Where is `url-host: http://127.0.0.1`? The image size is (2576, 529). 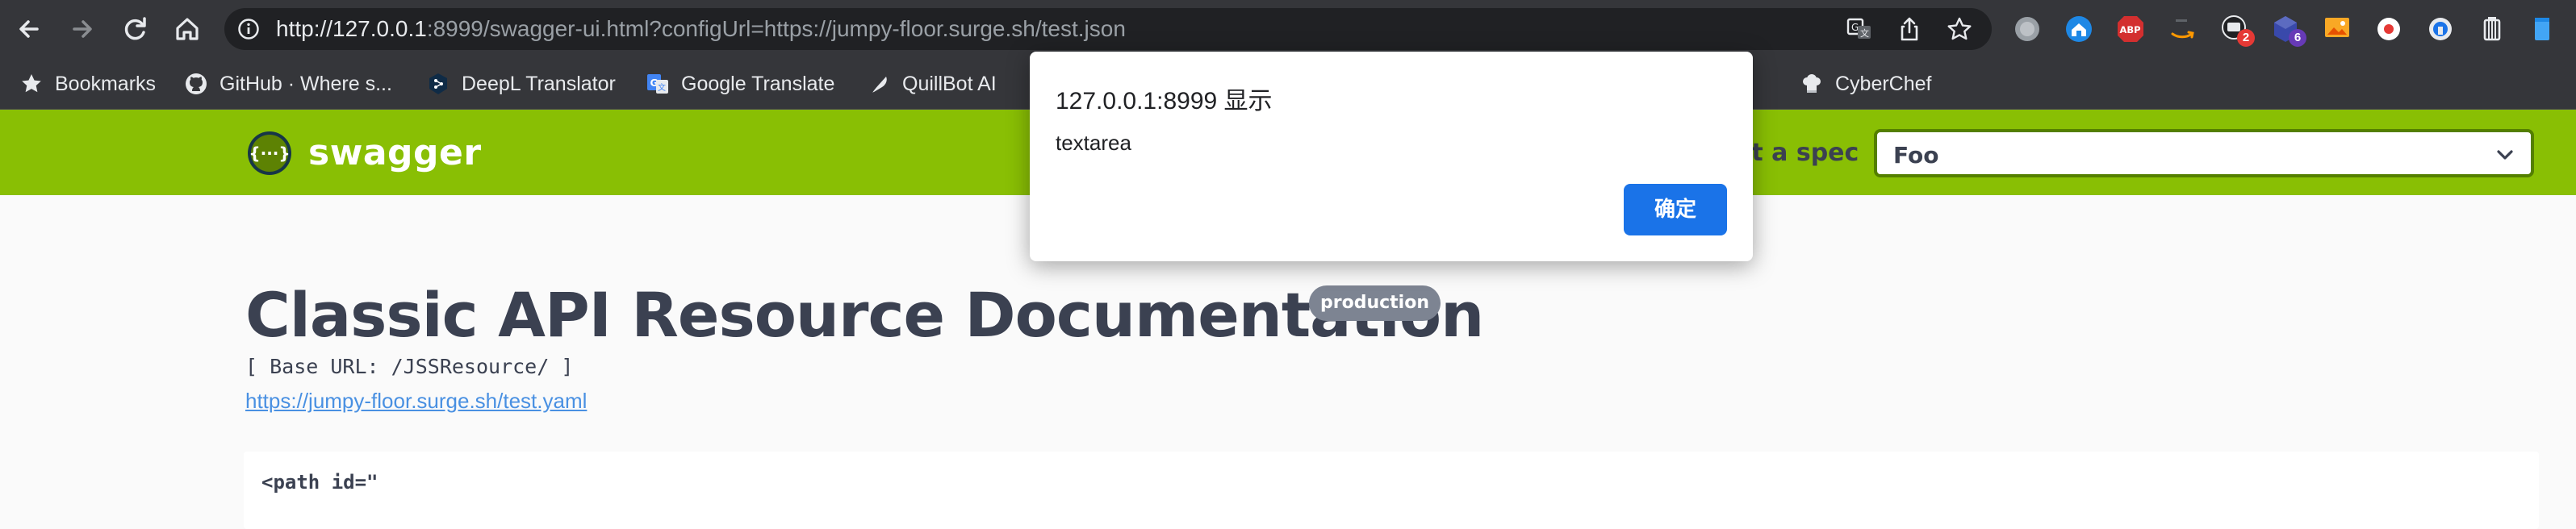 url-host: http://127.0.0.1 is located at coordinates (351, 29).